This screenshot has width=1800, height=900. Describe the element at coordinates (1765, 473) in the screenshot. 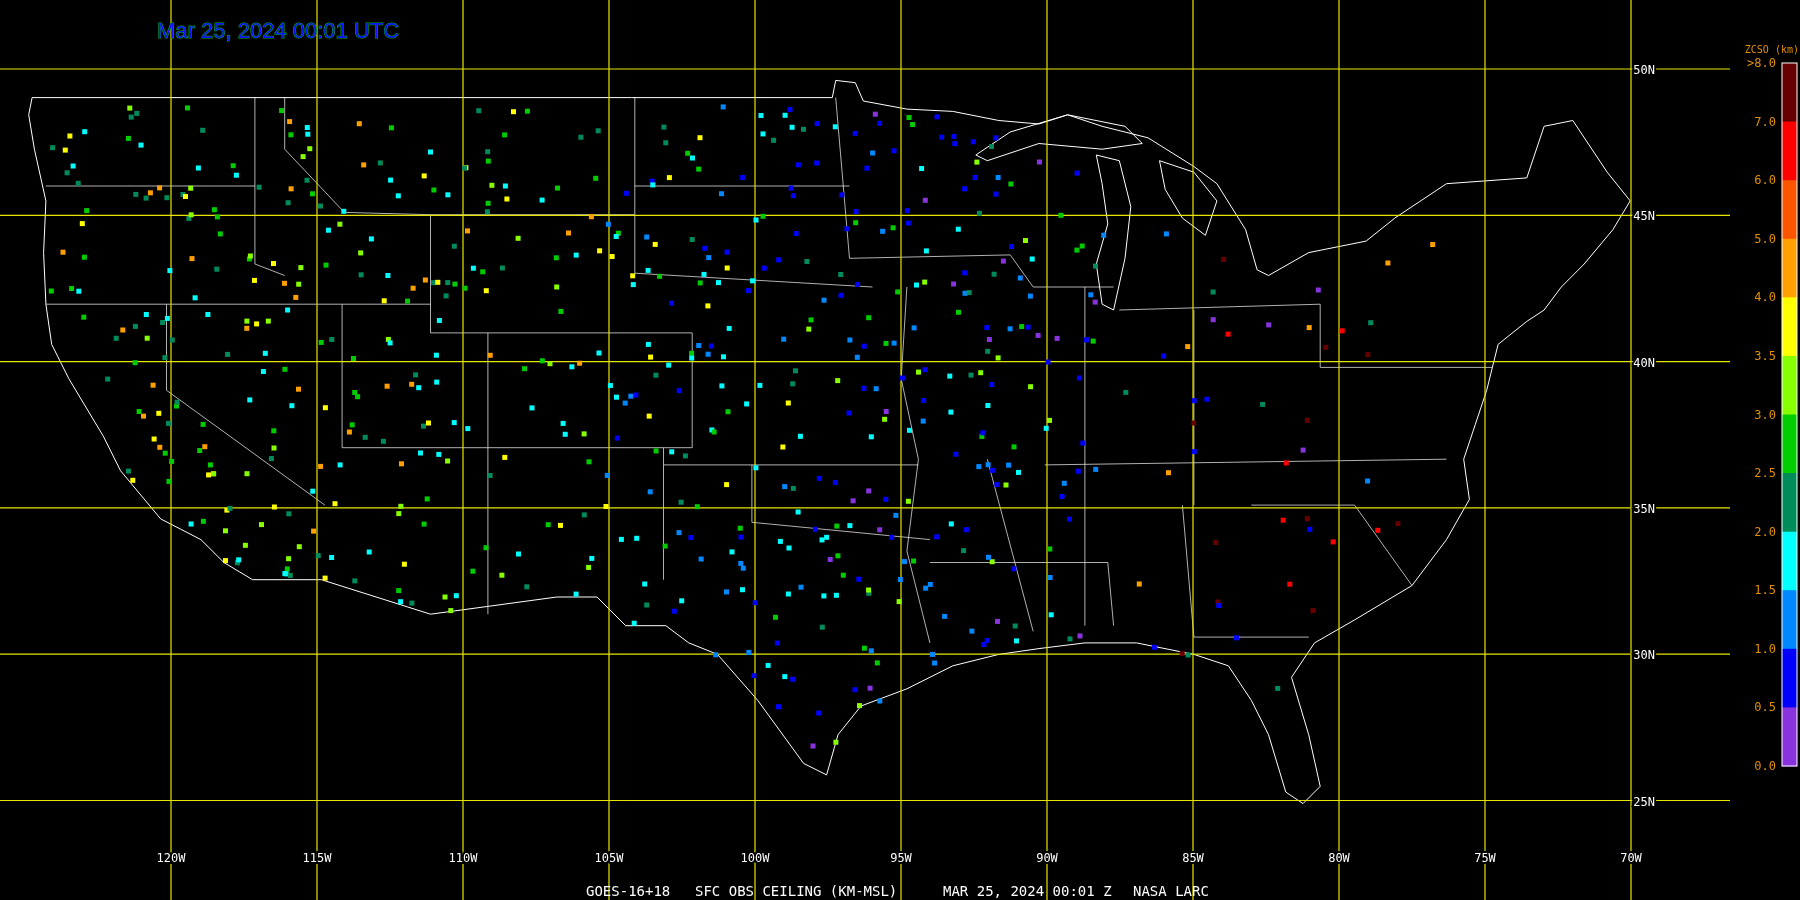

I see `scale-label: 2.5` at that location.